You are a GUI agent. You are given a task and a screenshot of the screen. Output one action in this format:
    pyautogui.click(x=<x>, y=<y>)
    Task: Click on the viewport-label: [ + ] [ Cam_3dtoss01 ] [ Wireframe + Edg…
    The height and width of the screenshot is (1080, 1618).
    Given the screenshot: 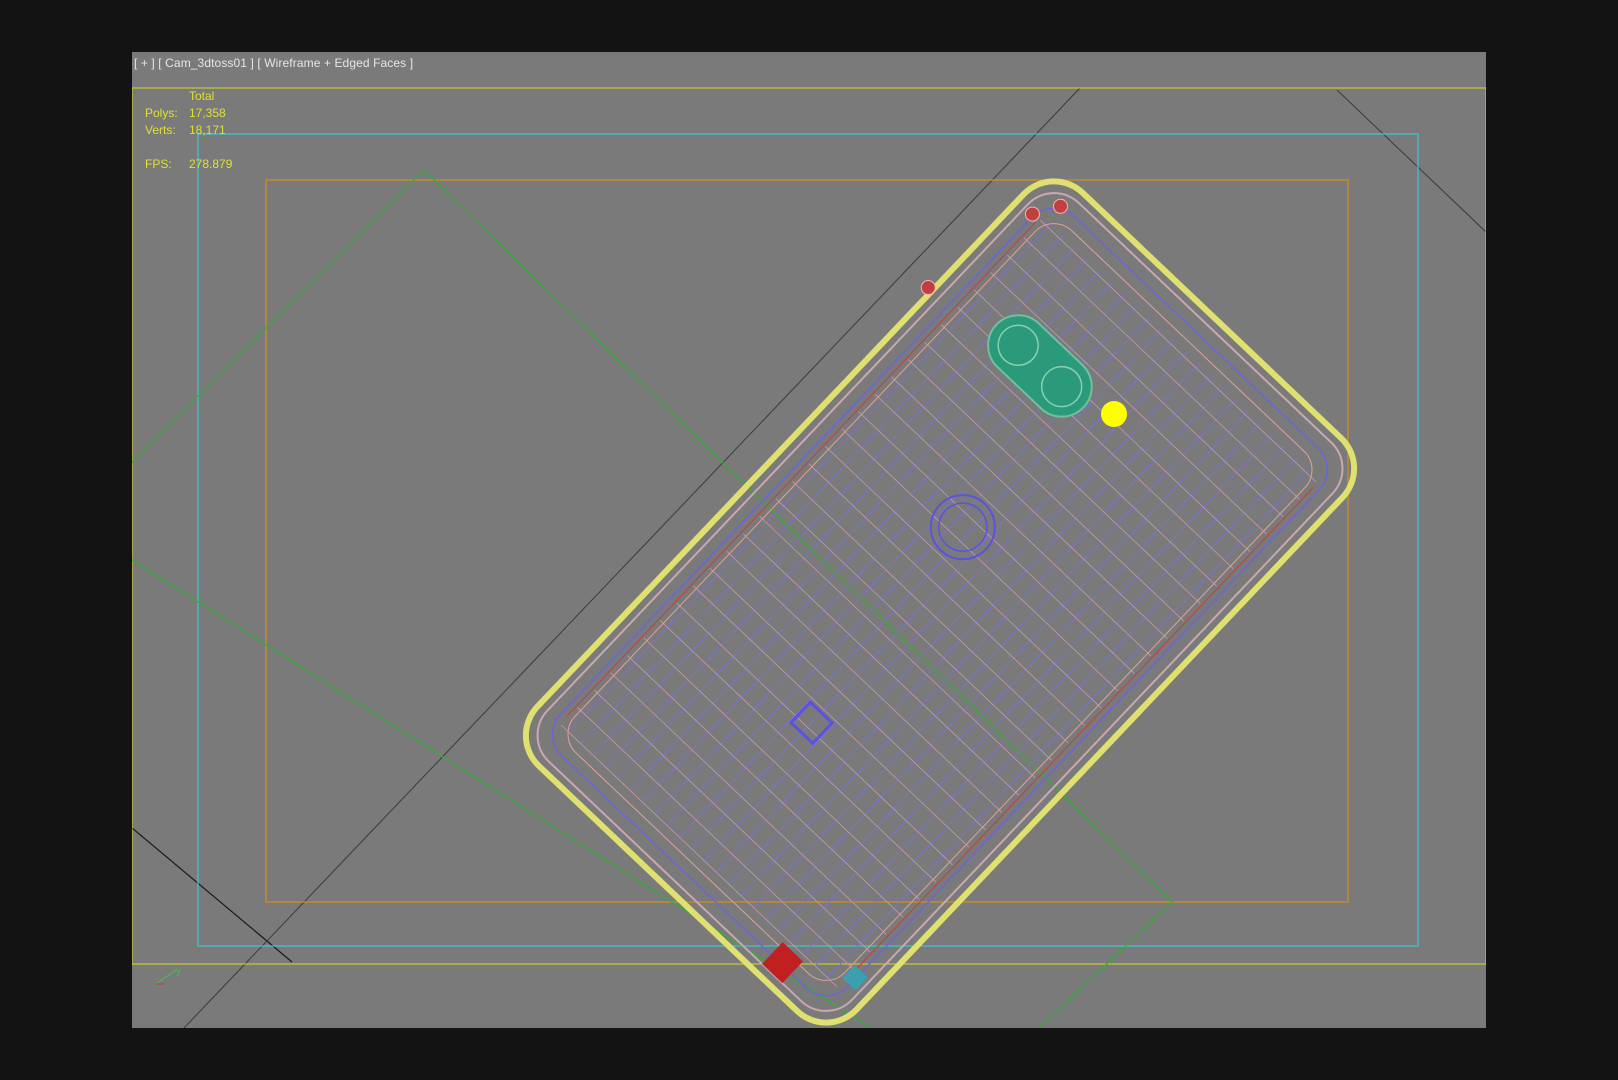 What is the action you would take?
    pyautogui.click(x=273, y=63)
    